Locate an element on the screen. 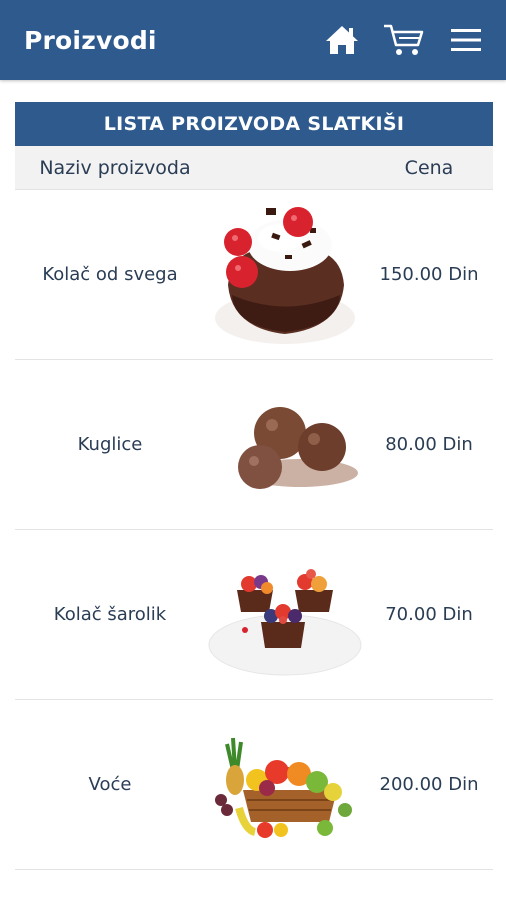  column-header-name: Naziv proizvoda is located at coordinates (115, 167).